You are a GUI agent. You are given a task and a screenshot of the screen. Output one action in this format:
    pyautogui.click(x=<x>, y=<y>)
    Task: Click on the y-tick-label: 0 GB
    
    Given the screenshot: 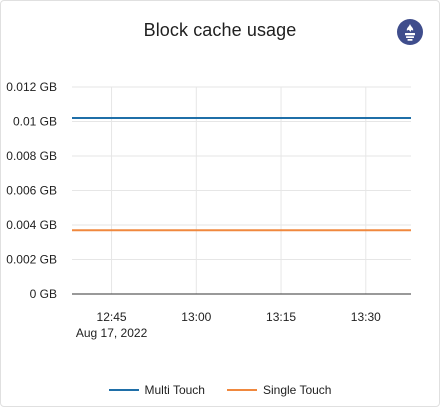 What is the action you would take?
    pyautogui.click(x=43, y=294)
    